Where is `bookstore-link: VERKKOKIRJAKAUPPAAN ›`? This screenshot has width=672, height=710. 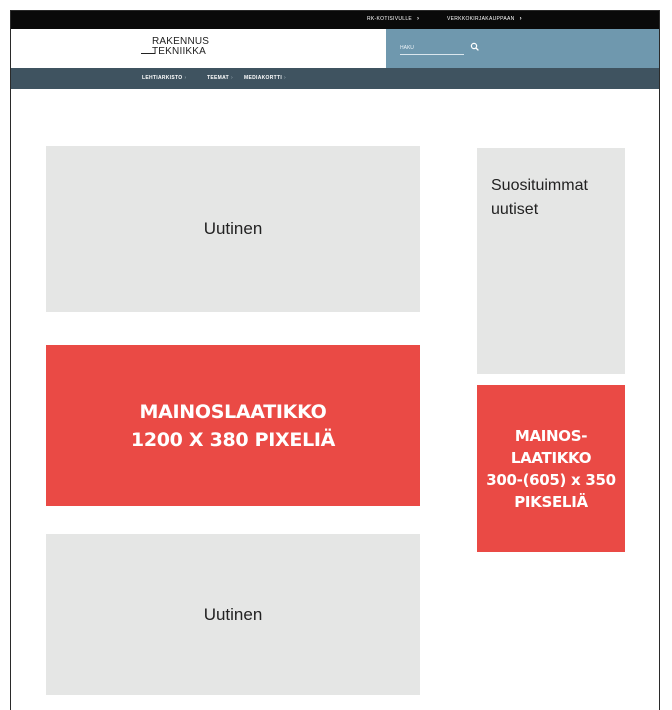 bookstore-link: VERKKOKIRJAKAUPPAAN › is located at coordinates (484, 19).